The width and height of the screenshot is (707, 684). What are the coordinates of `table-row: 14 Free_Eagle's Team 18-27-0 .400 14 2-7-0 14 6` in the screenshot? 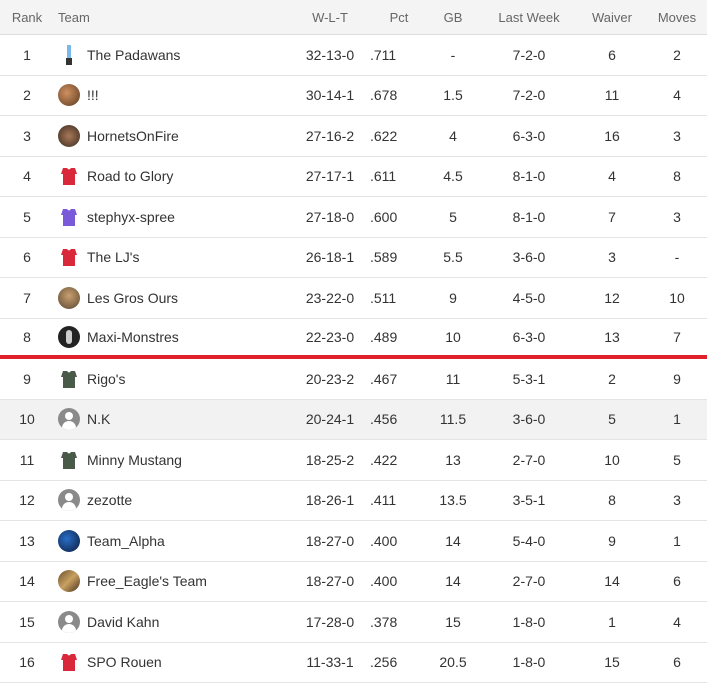 It's located at (353, 582).